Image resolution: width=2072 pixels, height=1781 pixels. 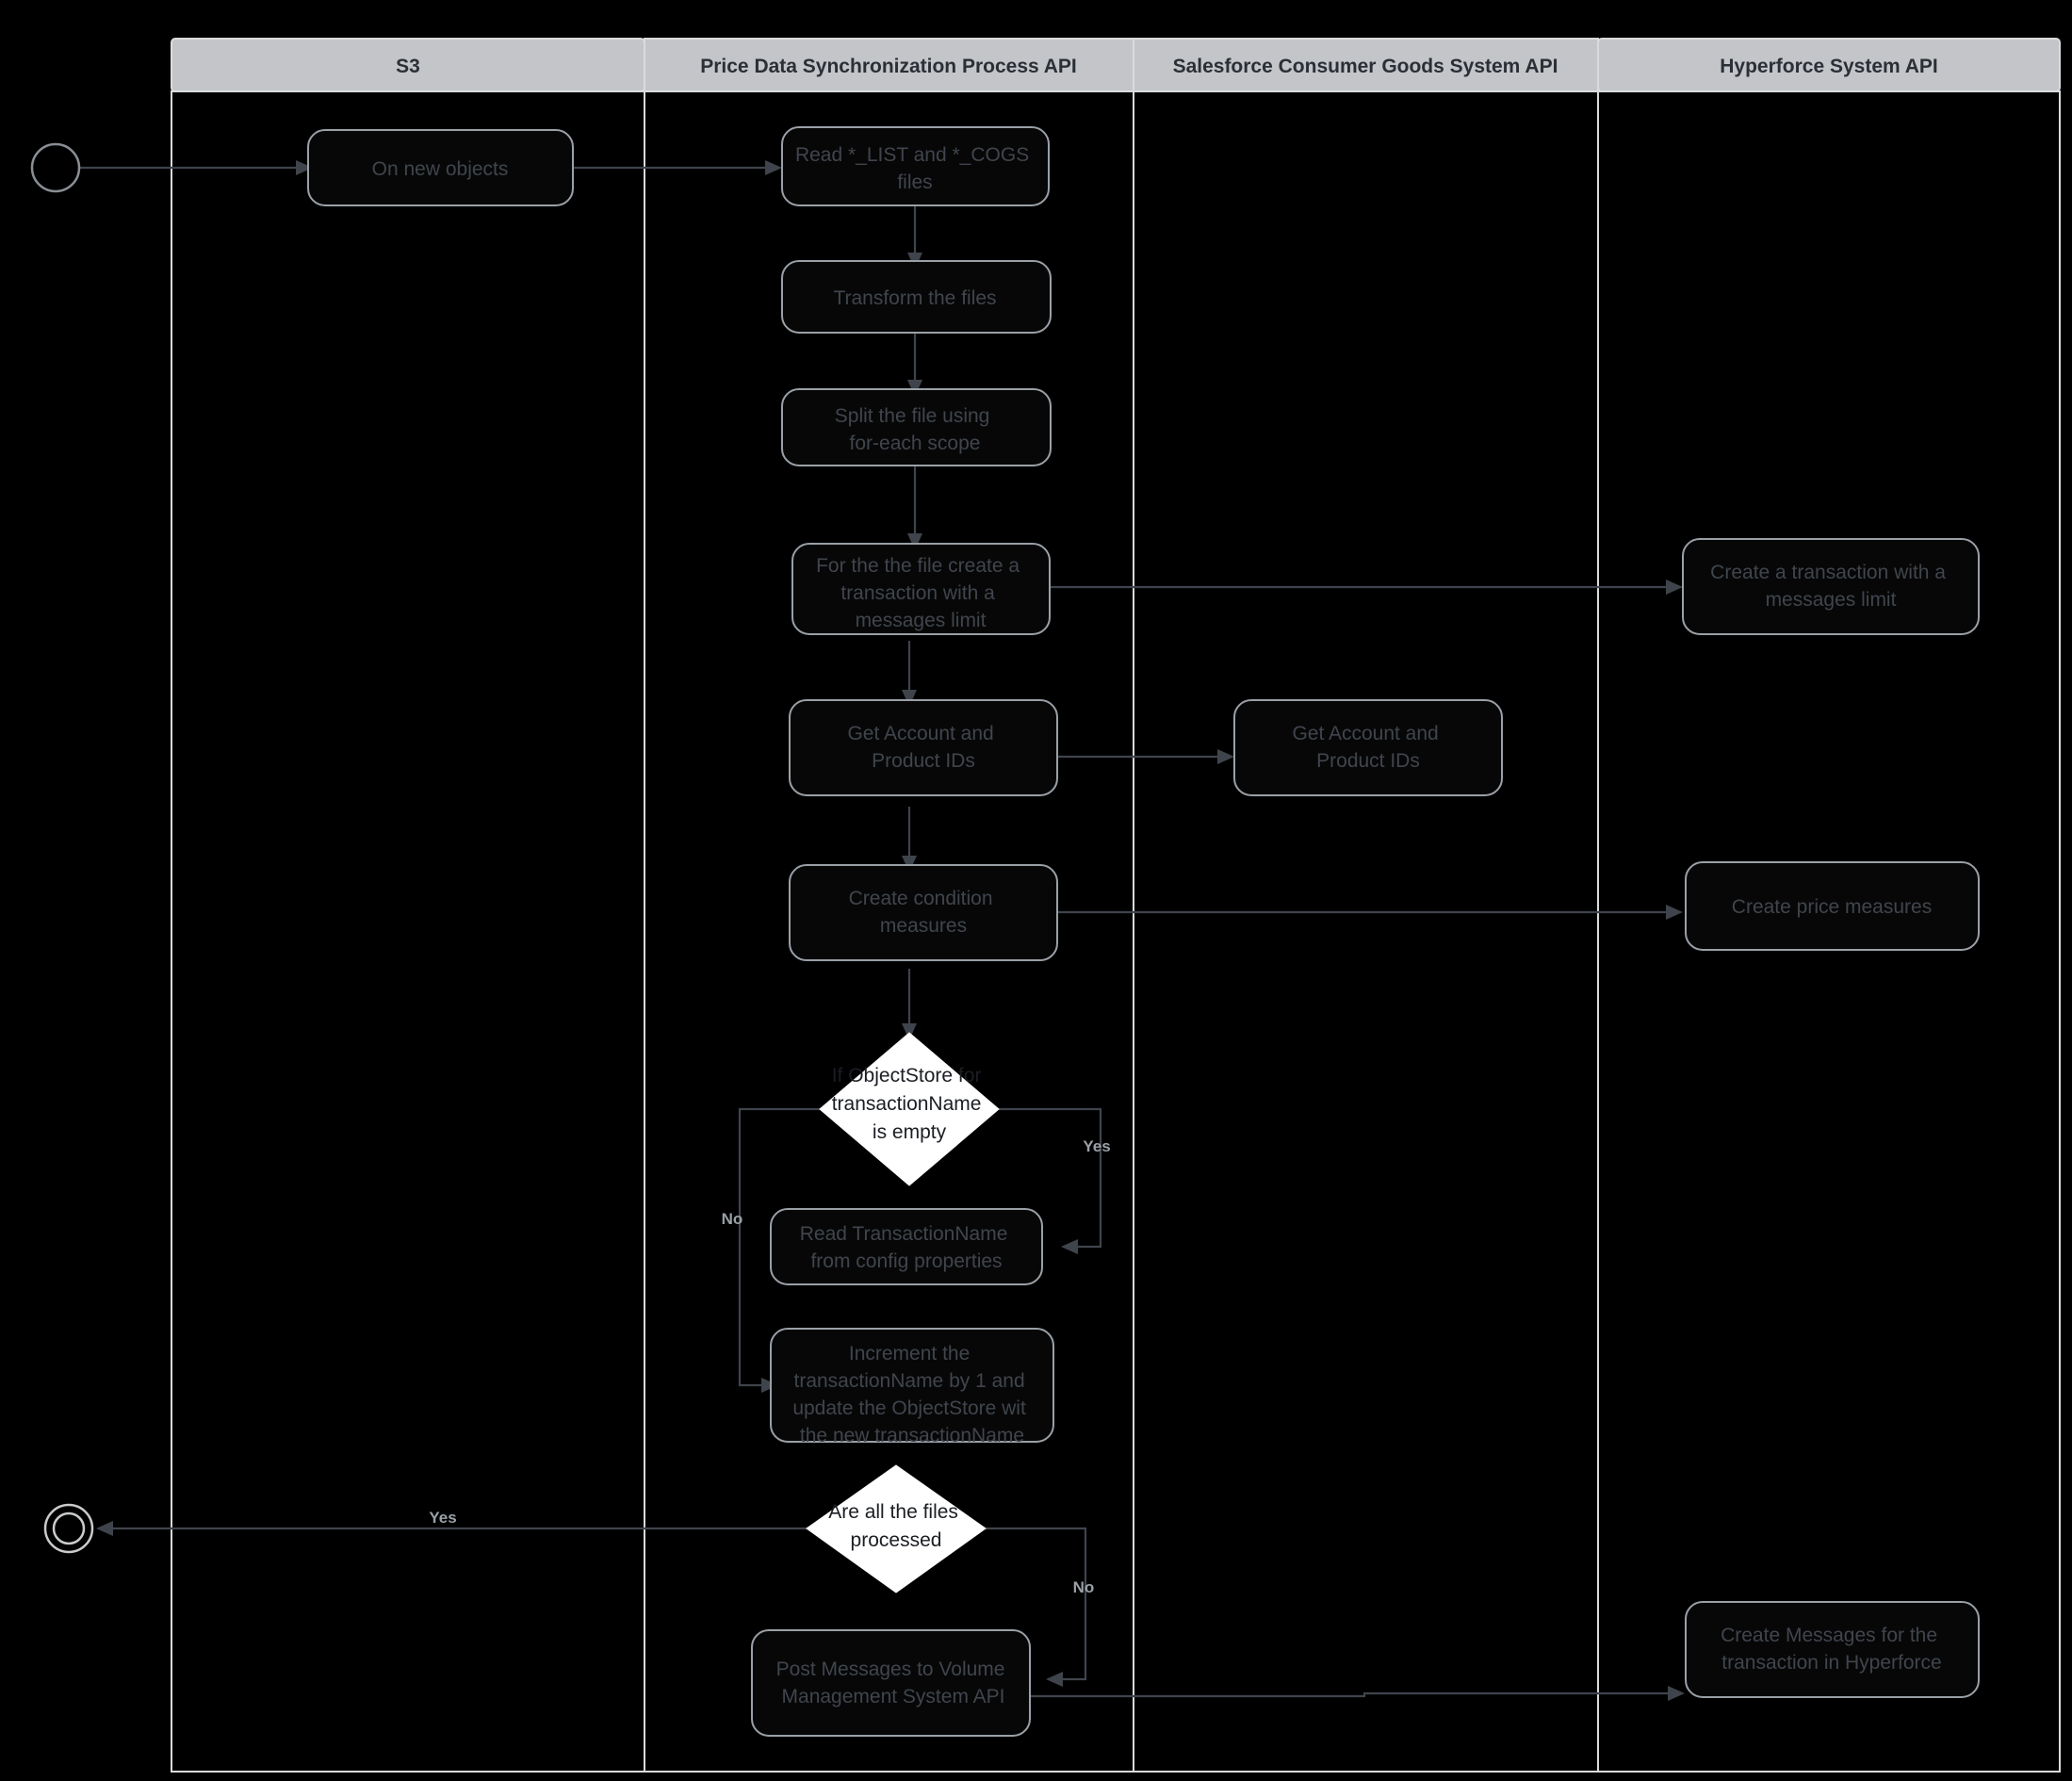 I want to click on node-are-all-files-processed: Are all the files processed, so click(x=897, y=1528).